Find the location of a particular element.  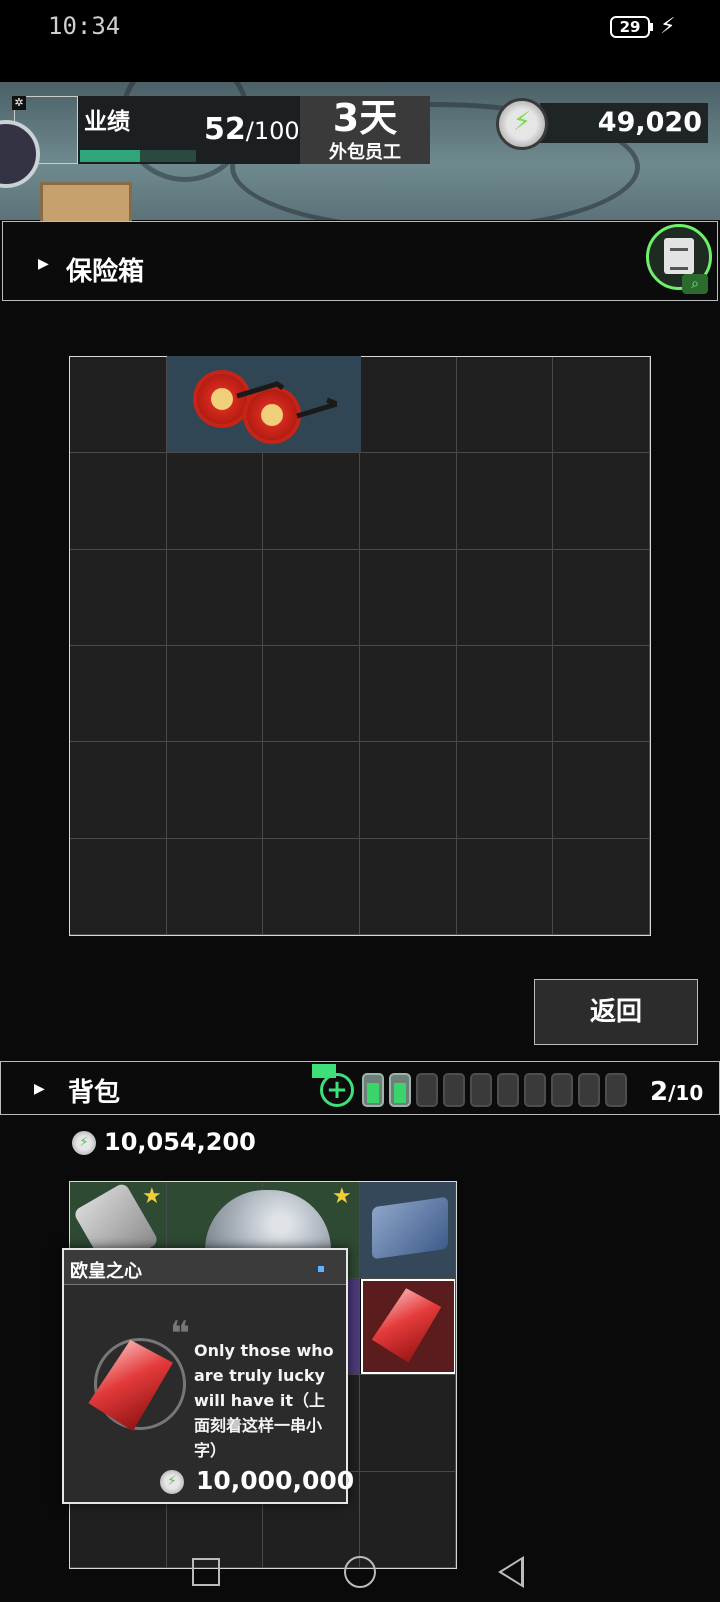

safe-title: 保险箱 is located at coordinates (105, 272).